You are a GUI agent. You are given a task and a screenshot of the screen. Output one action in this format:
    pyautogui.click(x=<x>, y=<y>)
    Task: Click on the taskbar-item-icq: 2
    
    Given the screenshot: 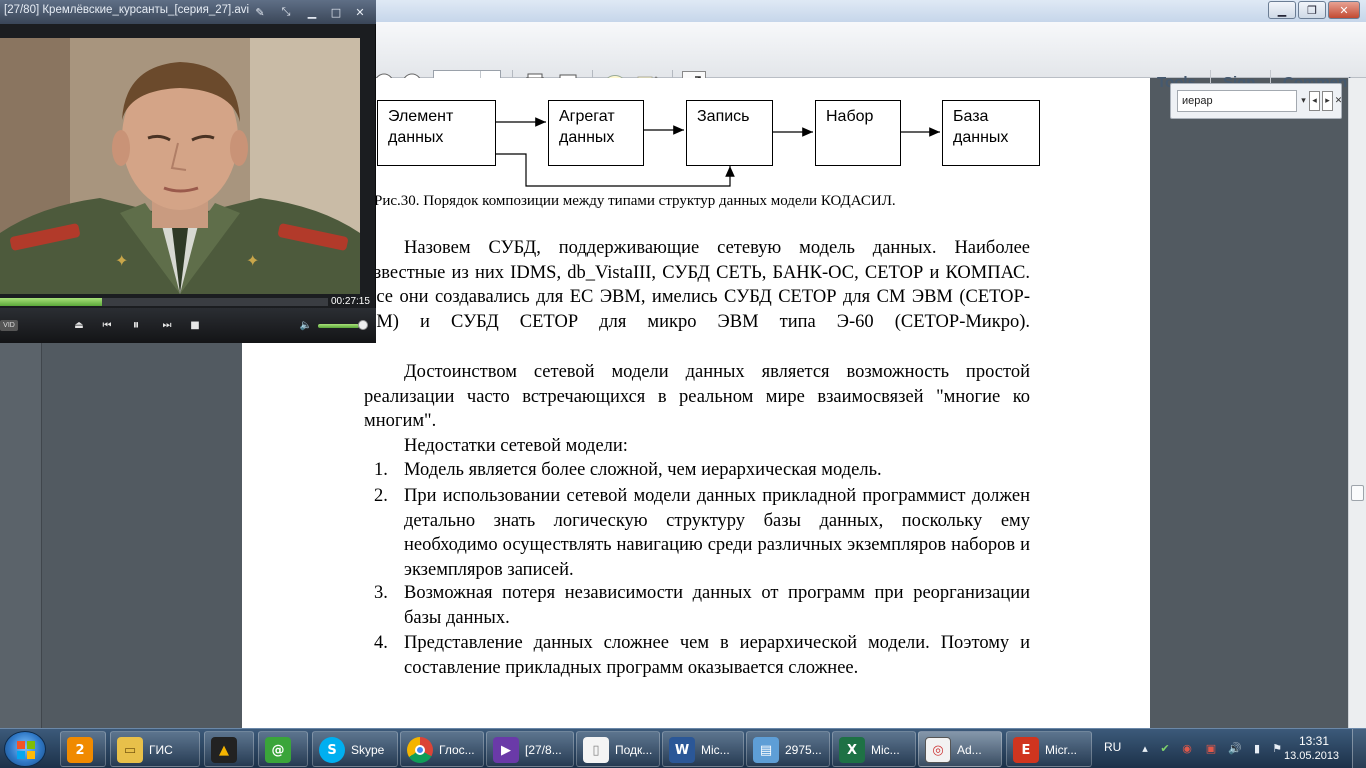 What is the action you would take?
    pyautogui.click(x=83, y=749)
    